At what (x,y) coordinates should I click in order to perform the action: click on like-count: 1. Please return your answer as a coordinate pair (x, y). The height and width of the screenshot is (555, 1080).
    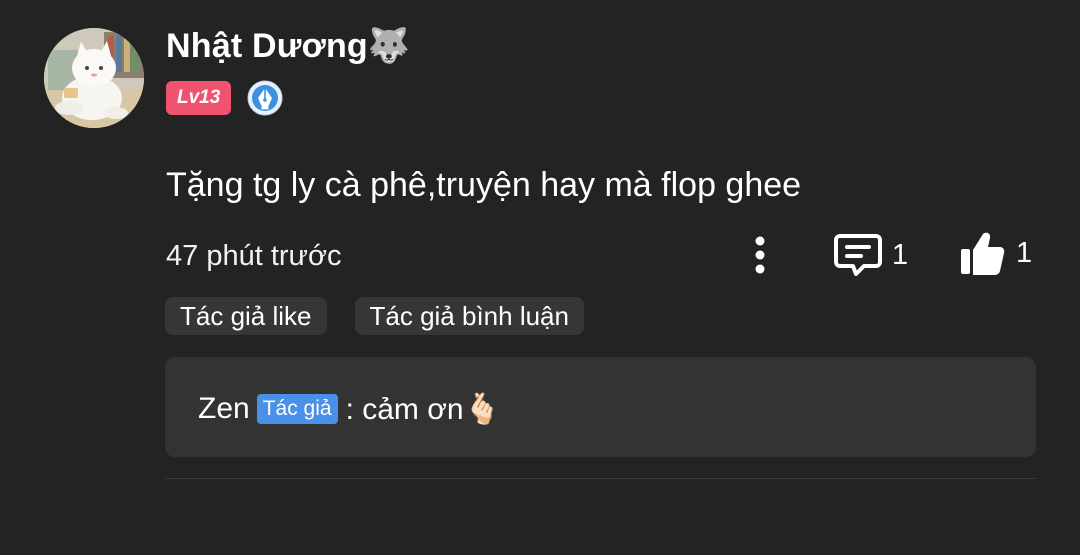
    Looking at the image, I should click on (1024, 252).